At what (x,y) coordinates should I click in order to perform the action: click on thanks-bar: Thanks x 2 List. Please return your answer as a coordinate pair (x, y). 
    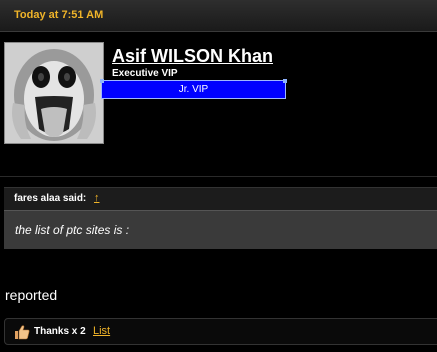
    Looking at the image, I should click on (220, 331).